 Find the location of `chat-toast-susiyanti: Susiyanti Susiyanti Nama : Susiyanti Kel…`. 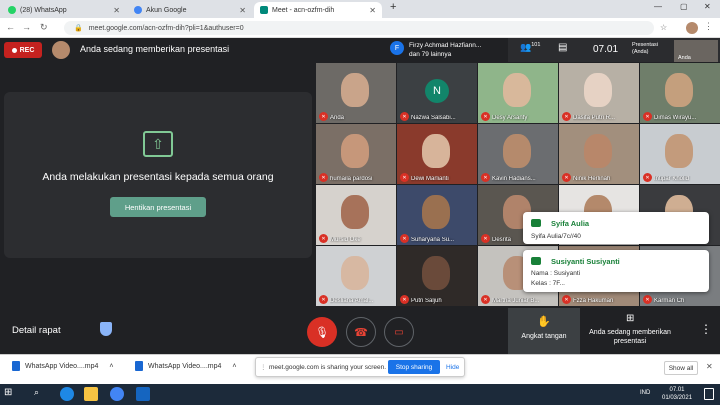

chat-toast-susiyanti: Susiyanti Susiyanti Nama : Susiyanti Kel… is located at coordinates (616, 271).